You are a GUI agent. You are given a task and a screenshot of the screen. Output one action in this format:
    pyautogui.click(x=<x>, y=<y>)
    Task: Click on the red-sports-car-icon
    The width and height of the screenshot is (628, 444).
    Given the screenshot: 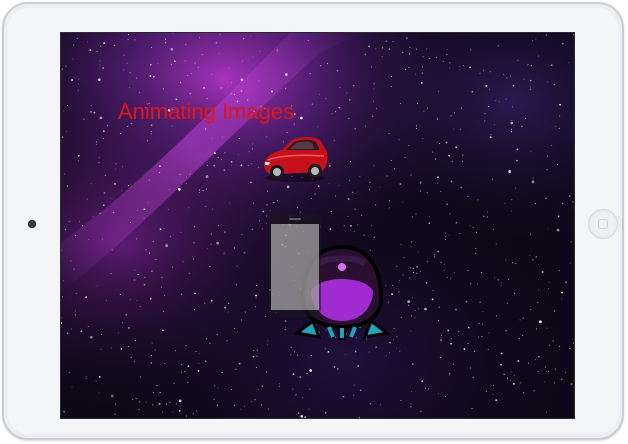 What is the action you would take?
    pyautogui.click(x=295, y=157)
    